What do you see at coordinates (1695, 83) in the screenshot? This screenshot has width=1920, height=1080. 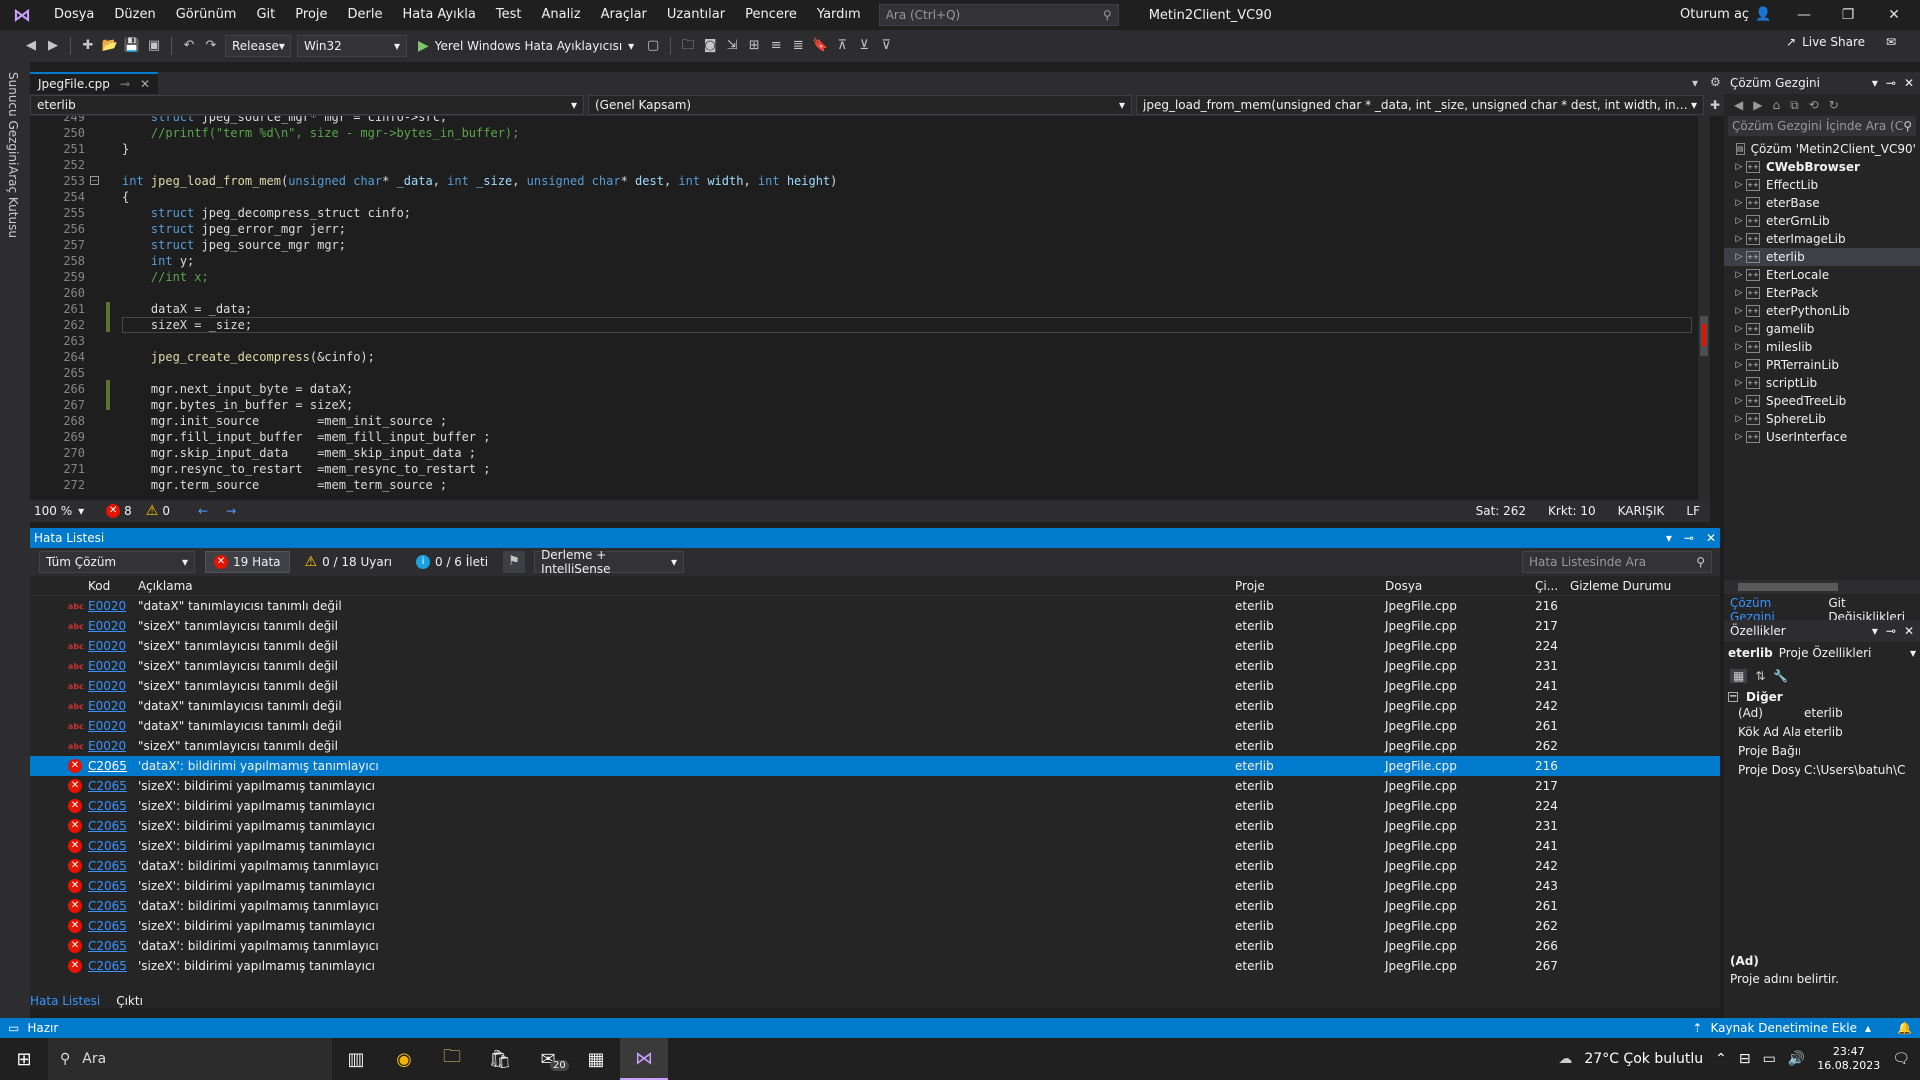 I see `tab-dropdown-icon: ▾` at bounding box center [1695, 83].